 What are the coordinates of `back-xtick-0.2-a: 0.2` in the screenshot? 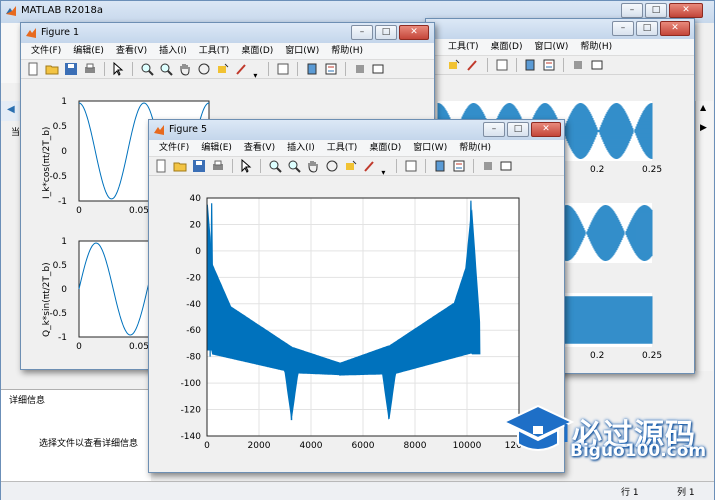 It's located at (597, 170).